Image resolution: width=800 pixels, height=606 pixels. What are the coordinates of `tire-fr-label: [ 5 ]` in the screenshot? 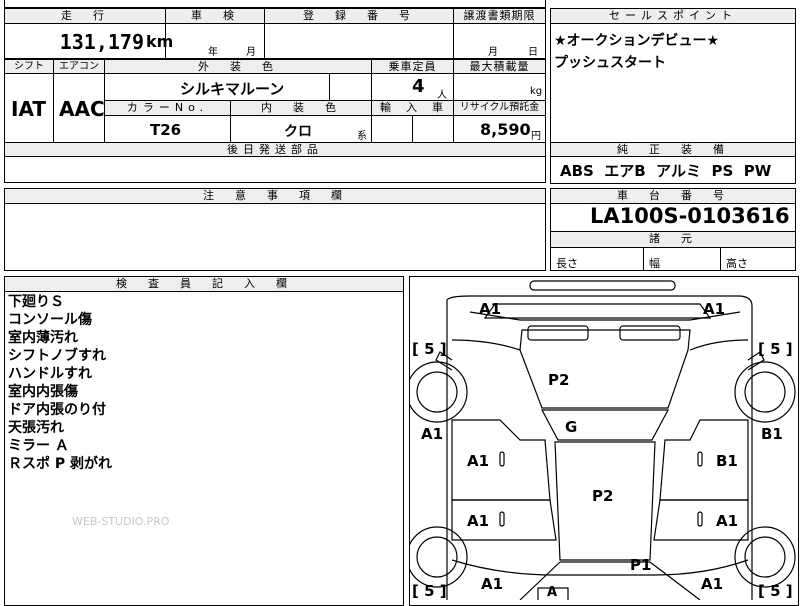 It's located at (775, 349).